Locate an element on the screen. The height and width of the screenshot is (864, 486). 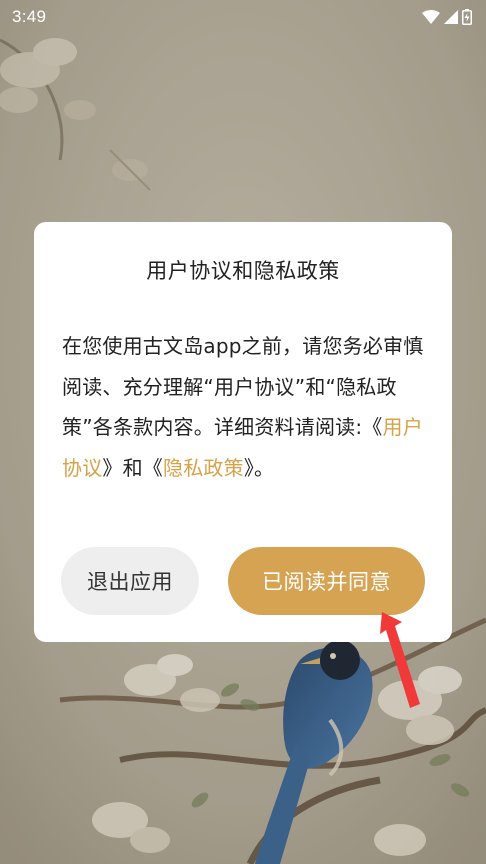
status-bar: 3:49 is located at coordinates (243, 17).